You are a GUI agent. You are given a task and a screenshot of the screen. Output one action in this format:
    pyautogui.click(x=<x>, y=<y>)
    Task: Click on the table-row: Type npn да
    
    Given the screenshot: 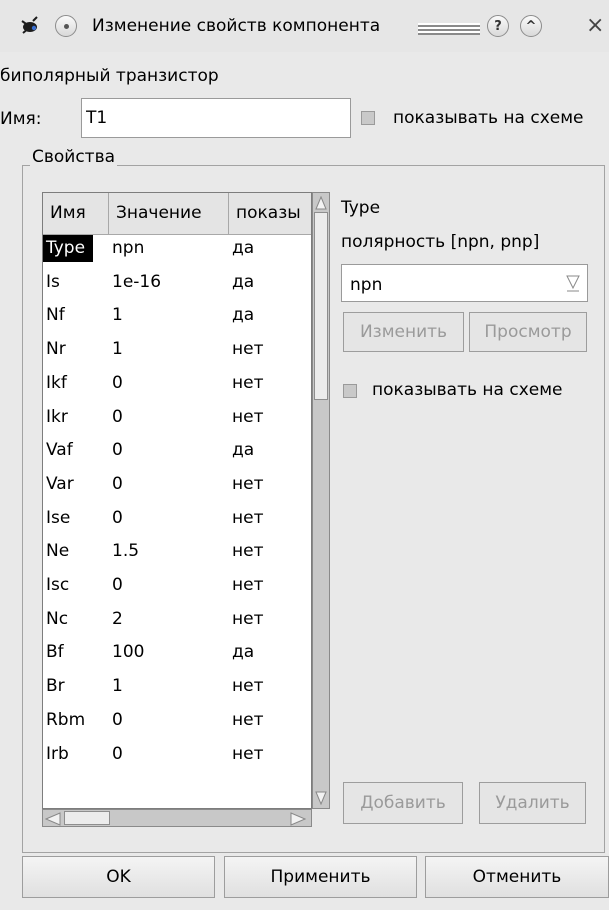 What is the action you would take?
    pyautogui.click(x=177, y=248)
    